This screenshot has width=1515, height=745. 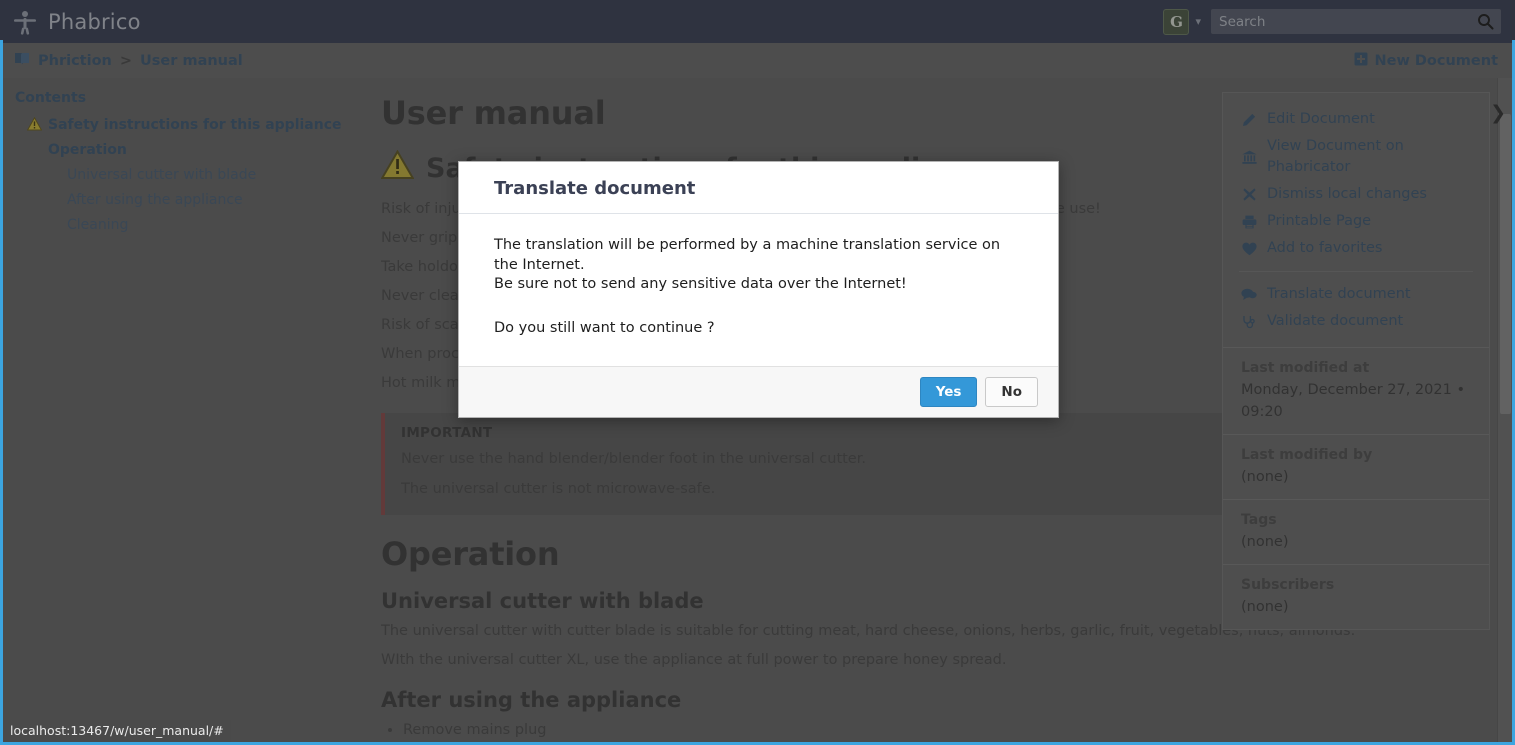 What do you see at coordinates (1, 392) in the screenshot?
I see `browser-frame-left` at bounding box center [1, 392].